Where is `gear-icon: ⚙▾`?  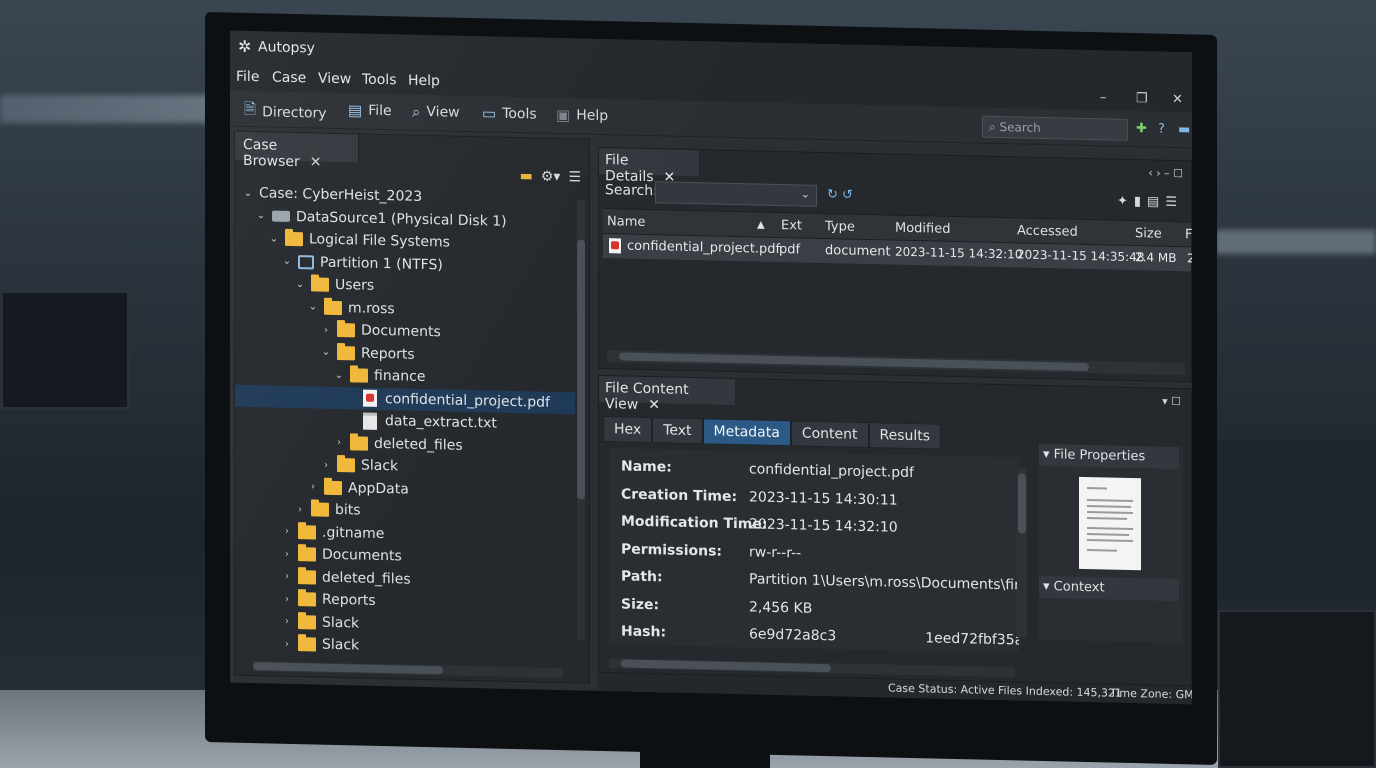
gear-icon: ⚙▾ is located at coordinates (551, 177).